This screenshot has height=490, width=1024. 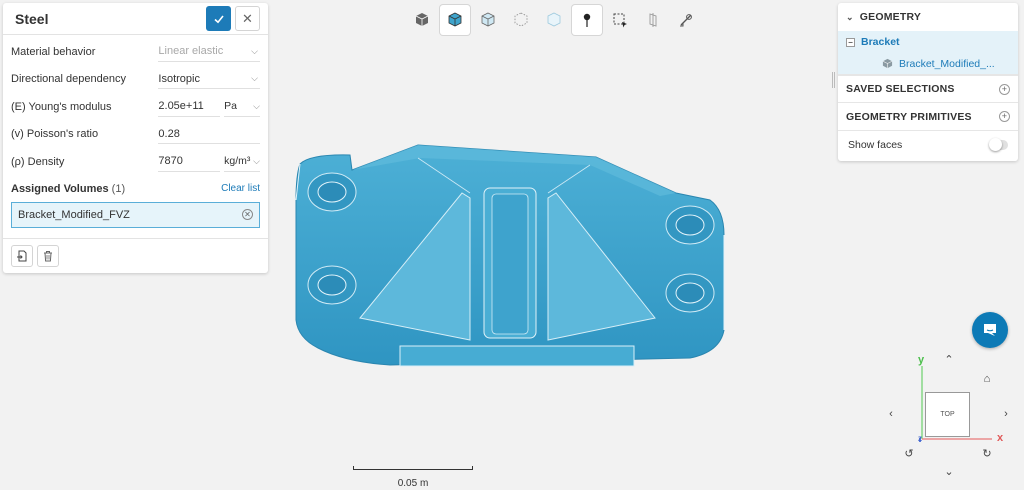 I want to click on material-behavior-row: Material behavior Linear elastic ⌵, so click(x=135, y=52).